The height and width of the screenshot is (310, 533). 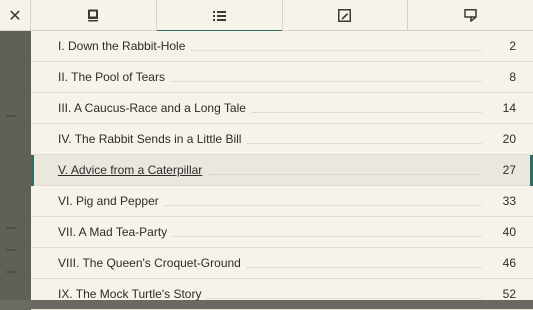 What do you see at coordinates (509, 170) in the screenshot?
I see `toc-item-page-number: 27` at bounding box center [509, 170].